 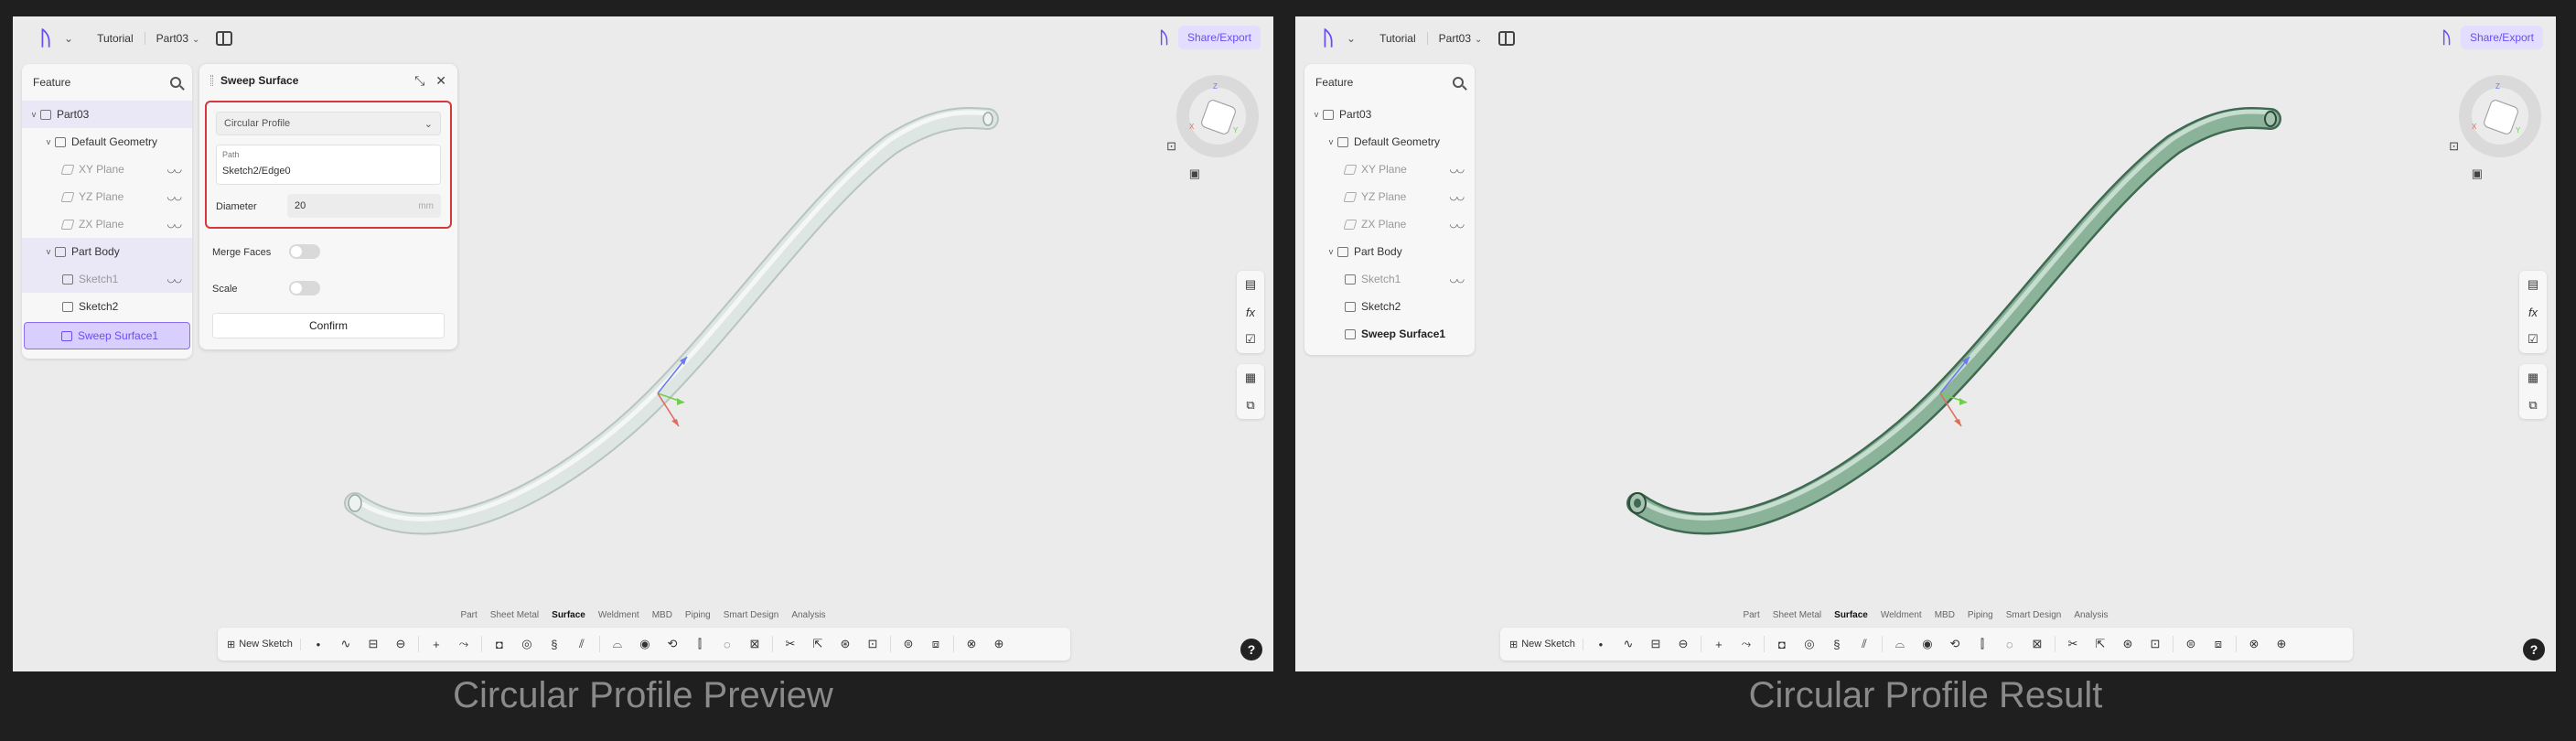 What do you see at coordinates (1389, 224) in the screenshot?
I see `tree-item-zx-plane: ZX Plane ◡◡` at bounding box center [1389, 224].